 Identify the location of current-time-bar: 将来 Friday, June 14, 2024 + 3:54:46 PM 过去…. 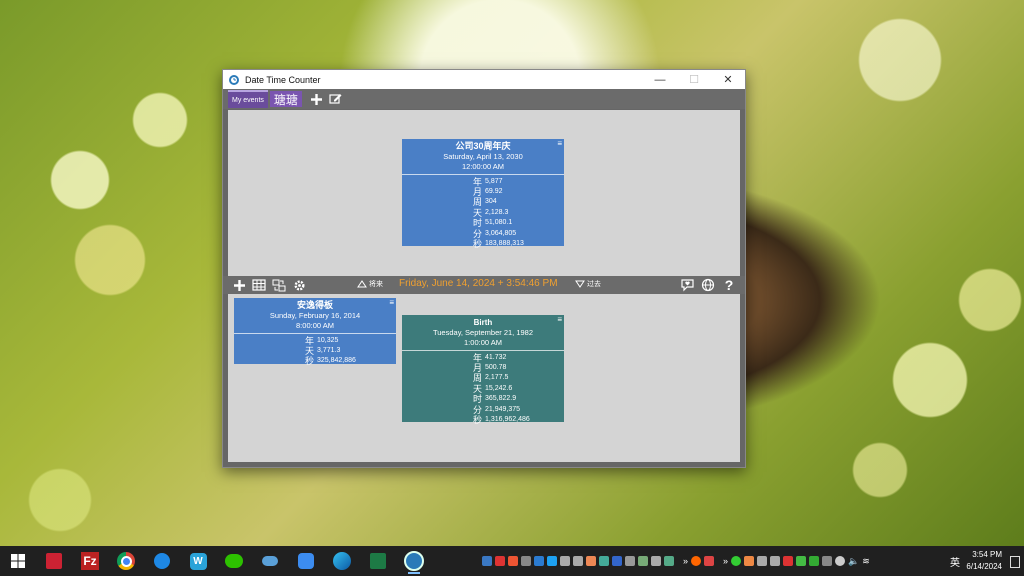
(484, 285).